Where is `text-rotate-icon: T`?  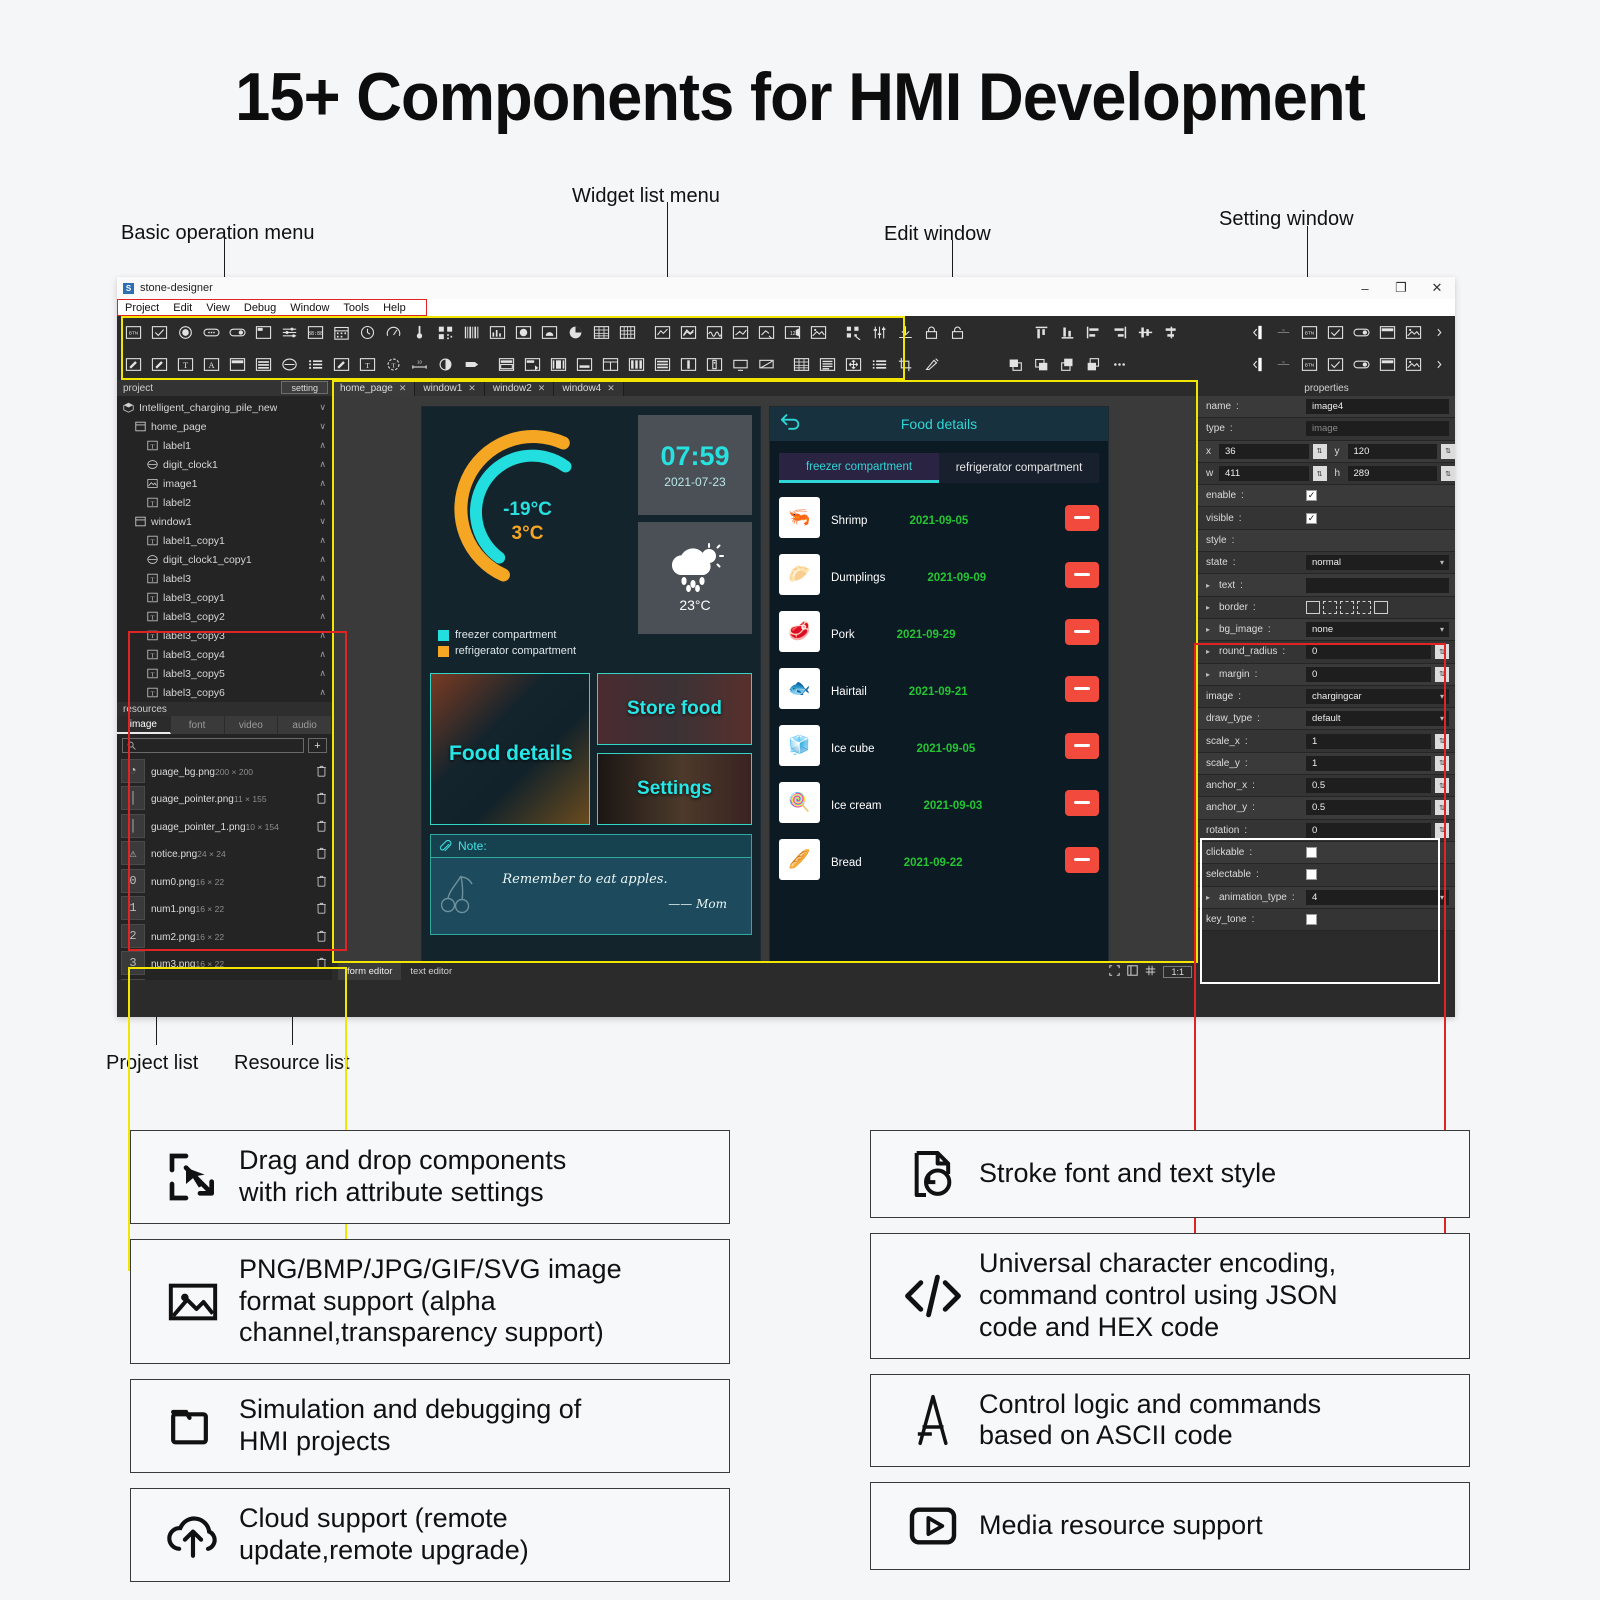
text-rotate-icon: T is located at coordinates (393, 364).